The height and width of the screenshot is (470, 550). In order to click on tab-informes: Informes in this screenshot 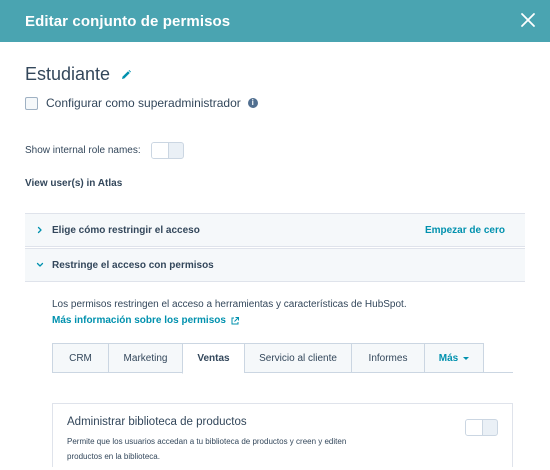, I will do `click(387, 358)`.